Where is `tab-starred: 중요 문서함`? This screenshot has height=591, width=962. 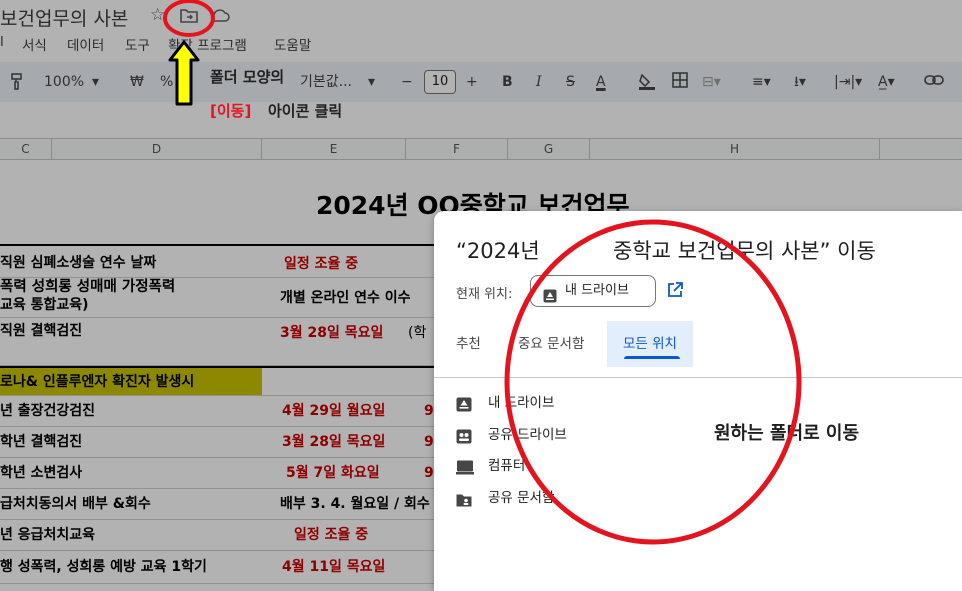
tab-starred: 중요 문서함 is located at coordinates (551, 344).